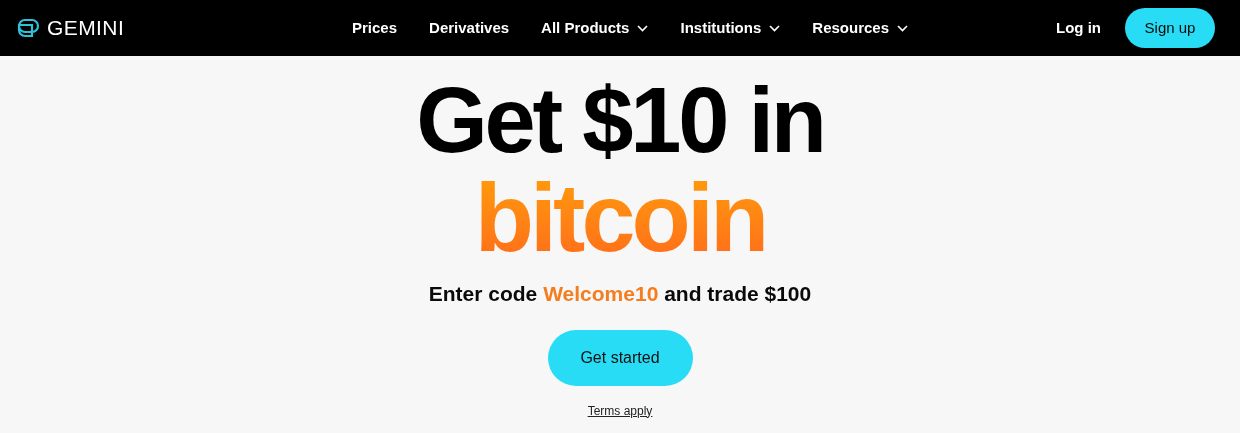  Describe the element at coordinates (620, 357) in the screenshot. I see `get-started-button: Get started` at that location.